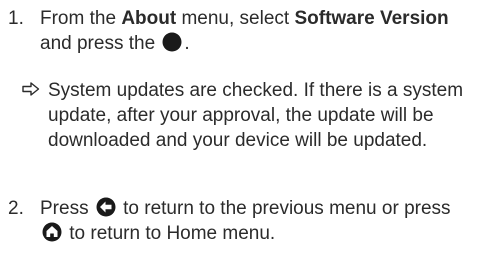  What do you see at coordinates (187, 43) in the screenshot?
I see `text-segment: .` at bounding box center [187, 43].